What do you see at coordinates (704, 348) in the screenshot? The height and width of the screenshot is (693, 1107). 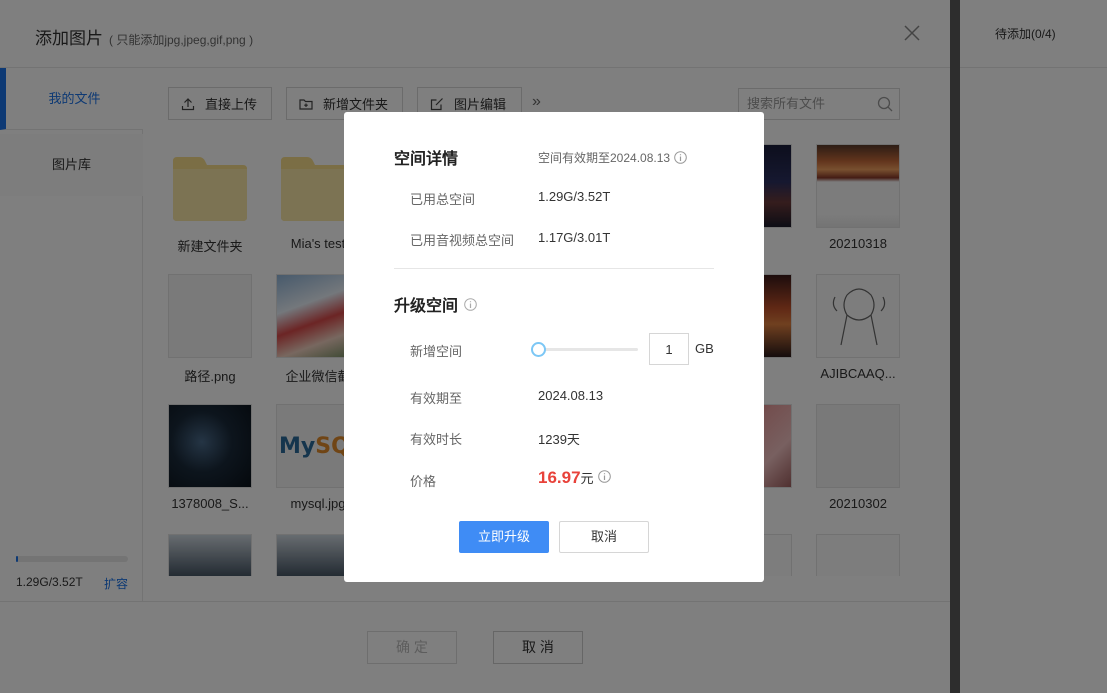 I see `add-space-unit: GB` at bounding box center [704, 348].